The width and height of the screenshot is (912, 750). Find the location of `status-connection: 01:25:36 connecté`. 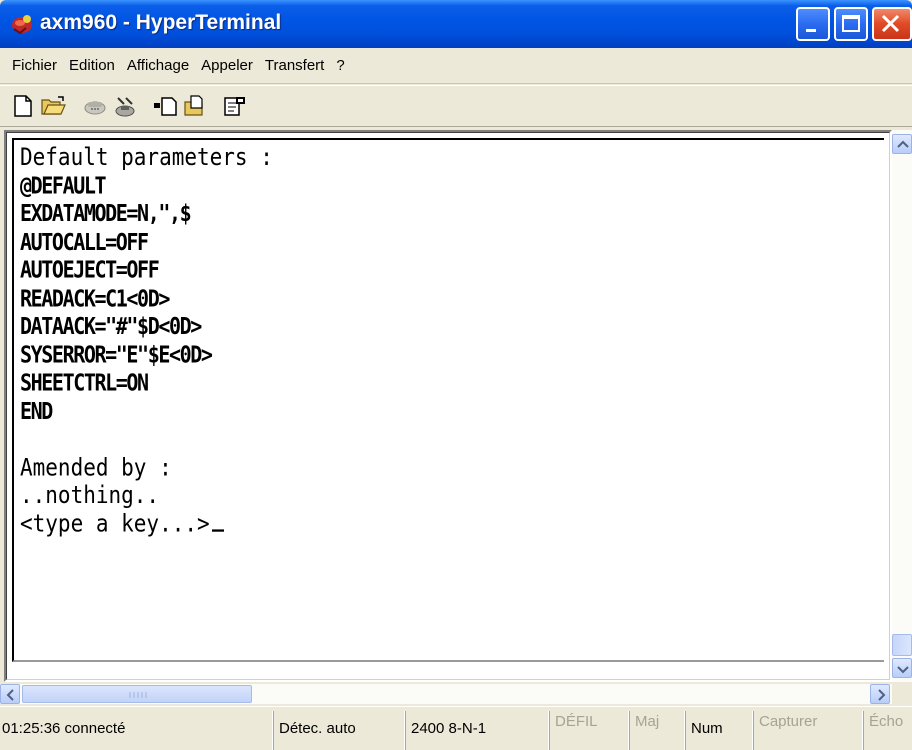

status-connection: 01:25:36 connecté is located at coordinates (64, 728).